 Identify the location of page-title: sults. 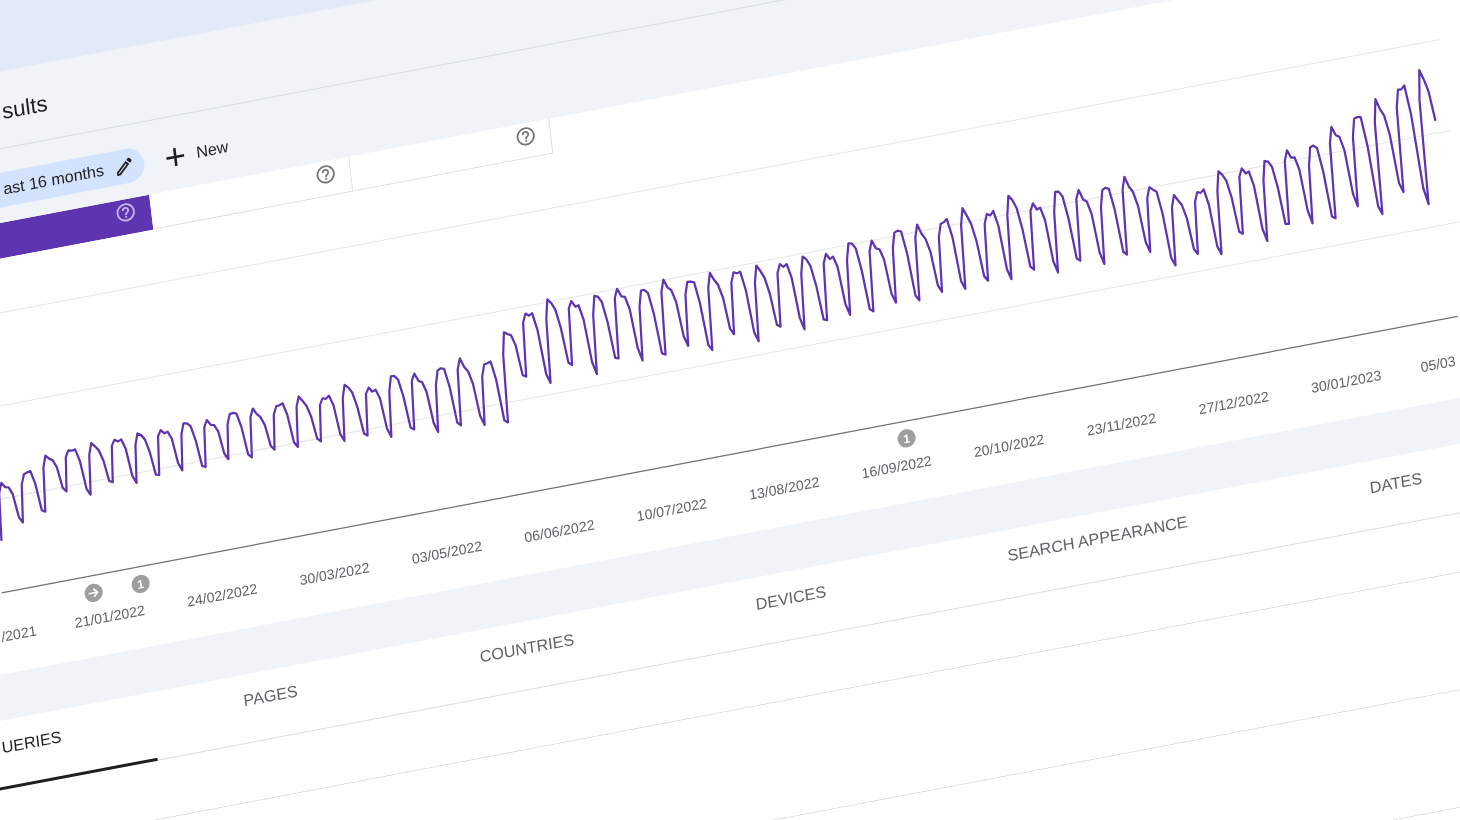
(25, 108).